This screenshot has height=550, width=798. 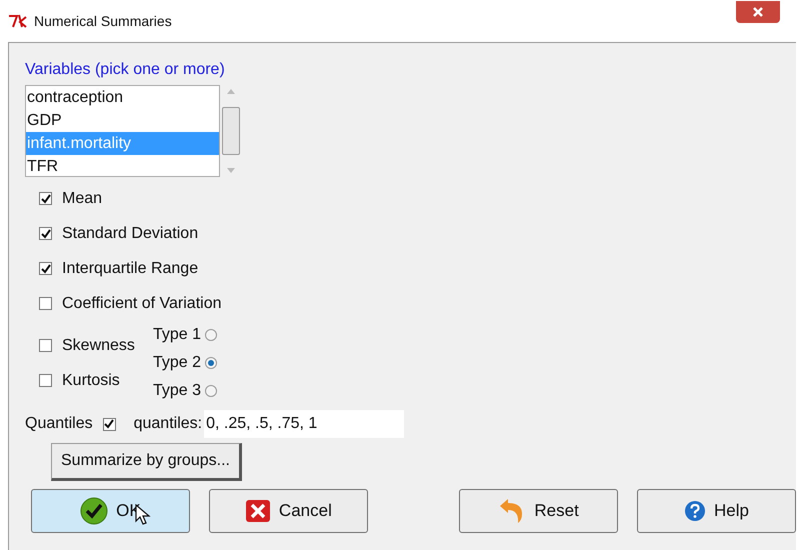 I want to click on quantiles-field: 0, .25, .5, .75, 1, so click(x=304, y=424).